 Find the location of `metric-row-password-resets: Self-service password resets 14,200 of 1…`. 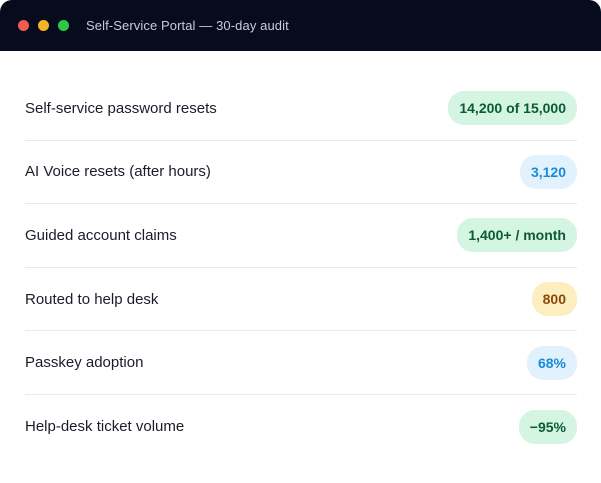

metric-row-password-resets: Self-service password resets 14,200 of 1… is located at coordinates (301, 109).